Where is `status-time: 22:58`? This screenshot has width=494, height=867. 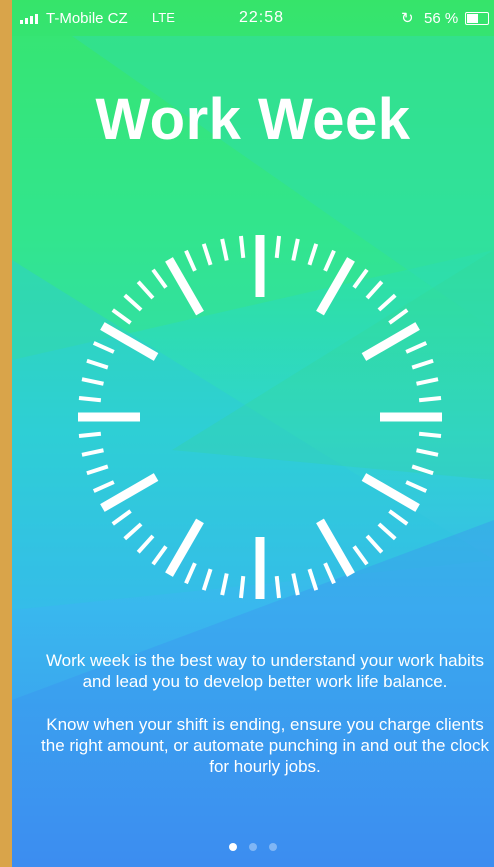 status-time: 22:58 is located at coordinates (262, 17).